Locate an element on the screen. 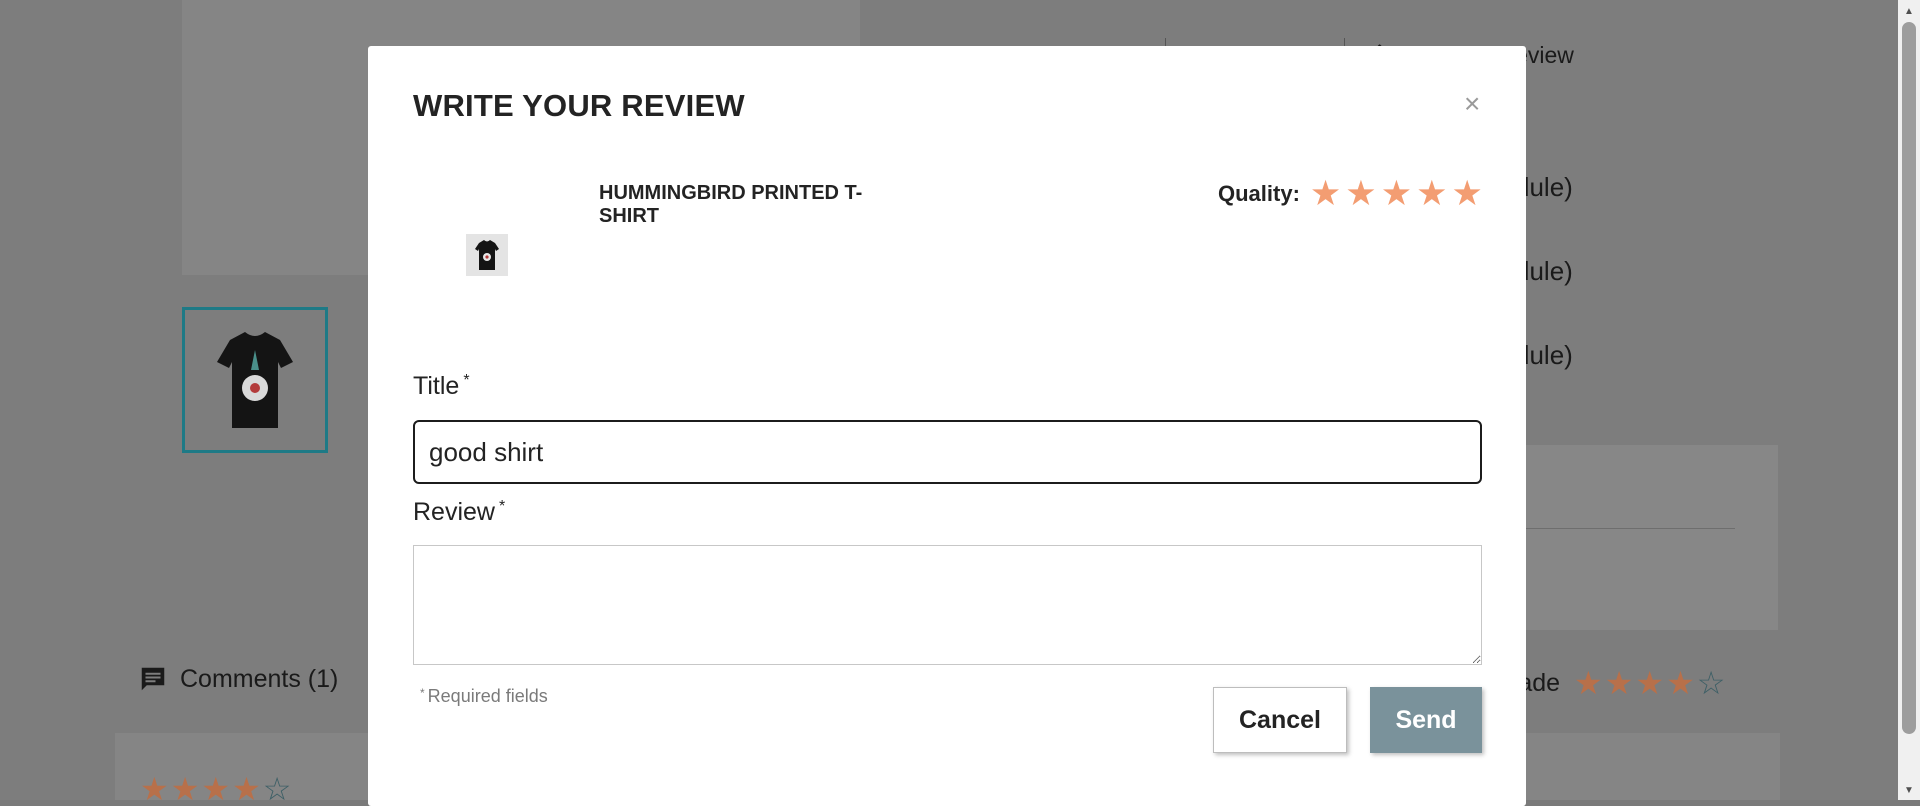  page-scrollbar: ▲ ▼ is located at coordinates (1909, 400).